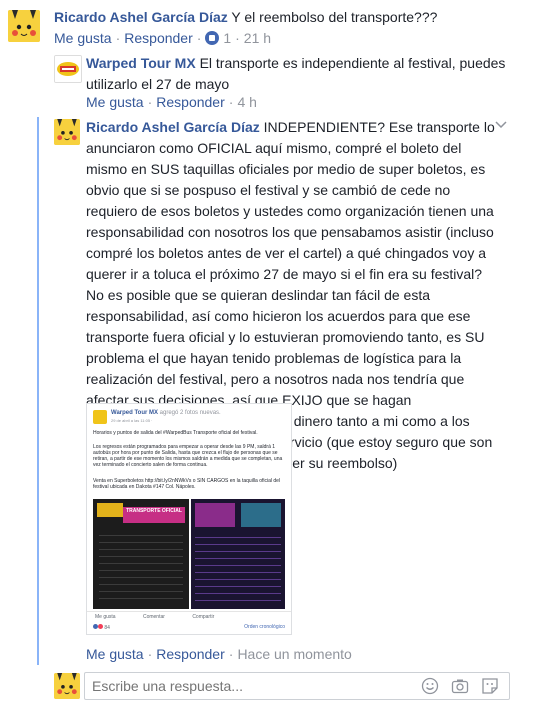 This screenshot has width=535, height=705. What do you see at coordinates (189, 611) in the screenshot?
I see `attachment-divider` at bounding box center [189, 611].